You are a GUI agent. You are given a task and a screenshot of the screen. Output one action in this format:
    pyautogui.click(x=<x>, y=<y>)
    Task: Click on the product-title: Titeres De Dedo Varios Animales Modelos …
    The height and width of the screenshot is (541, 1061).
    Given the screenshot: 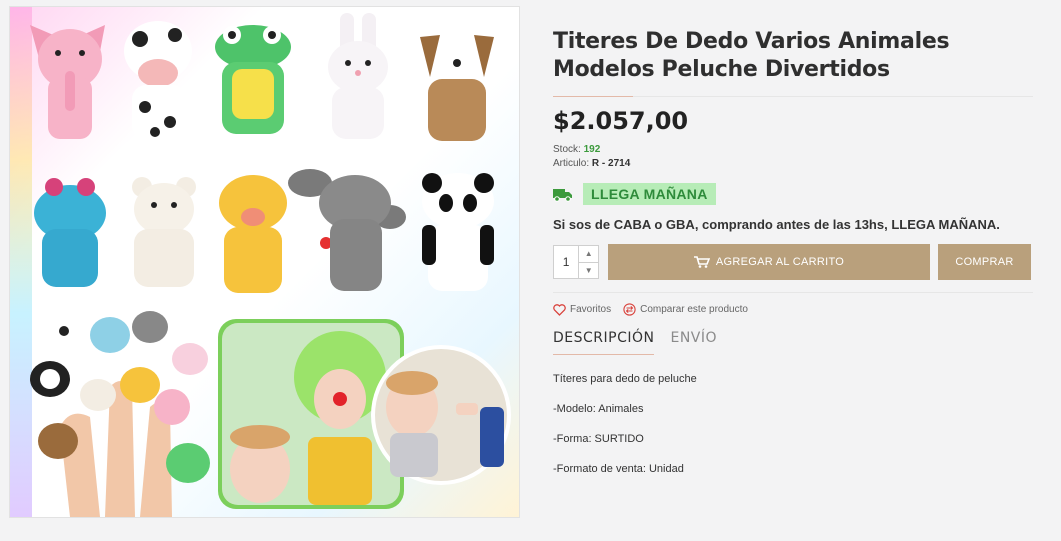 What is the action you would take?
    pyautogui.click(x=793, y=56)
    